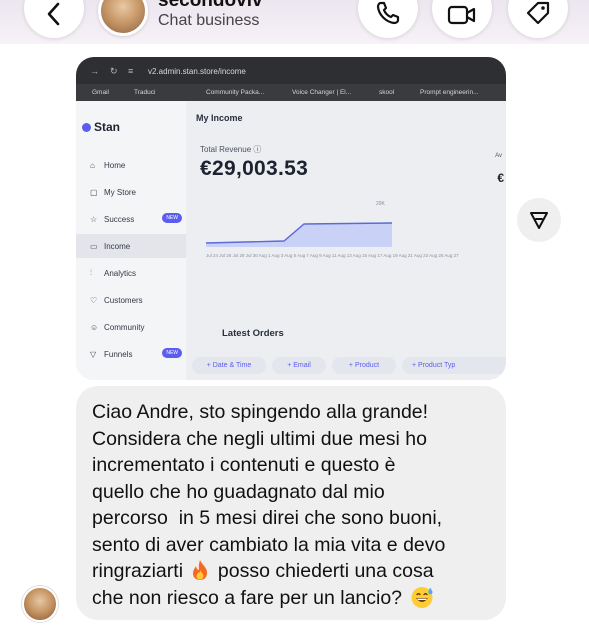  Describe the element at coordinates (197, 71) in the screenshot. I see `browser-url: v2.admin.stan.store/income` at that location.